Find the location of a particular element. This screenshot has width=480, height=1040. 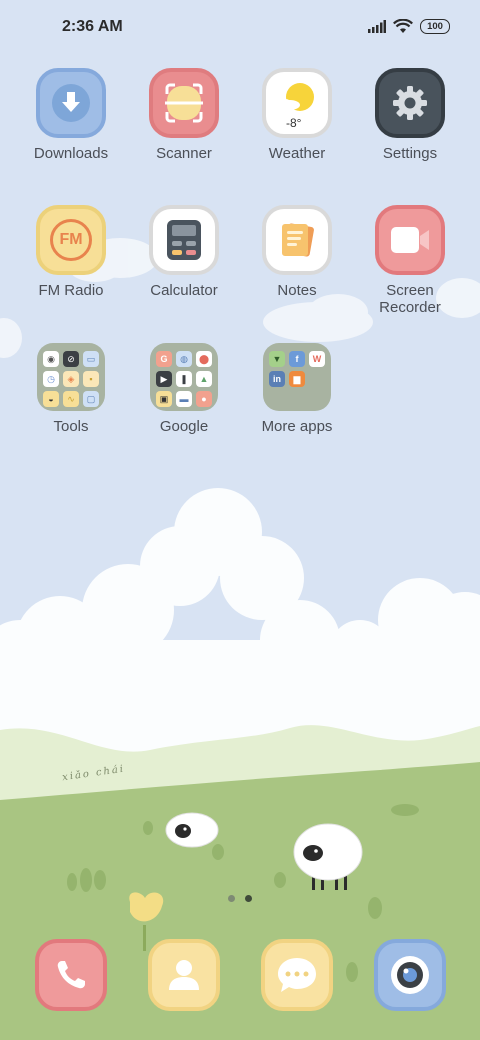

folder-google: G ◍ ⬤ ▶ ❚ ▲ ▣ ▬ ● Google is located at coordinates (184, 389).